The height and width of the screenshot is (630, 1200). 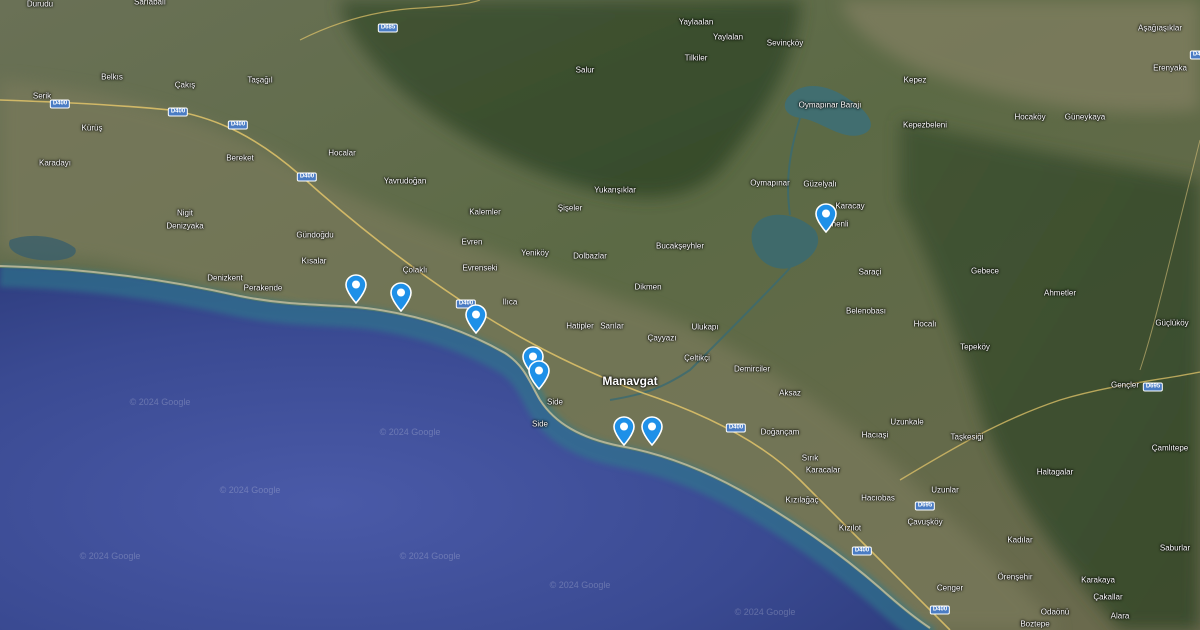 What do you see at coordinates (485, 212) in the screenshot?
I see `place-label-kalemler: Kalemler` at bounding box center [485, 212].